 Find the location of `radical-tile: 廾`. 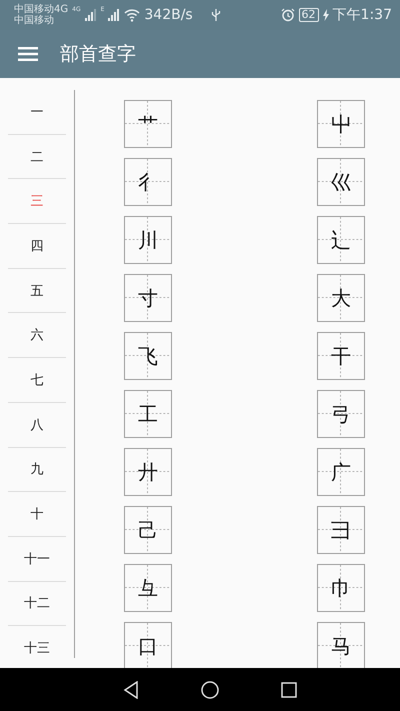

radical-tile: 廾 is located at coordinates (148, 472).